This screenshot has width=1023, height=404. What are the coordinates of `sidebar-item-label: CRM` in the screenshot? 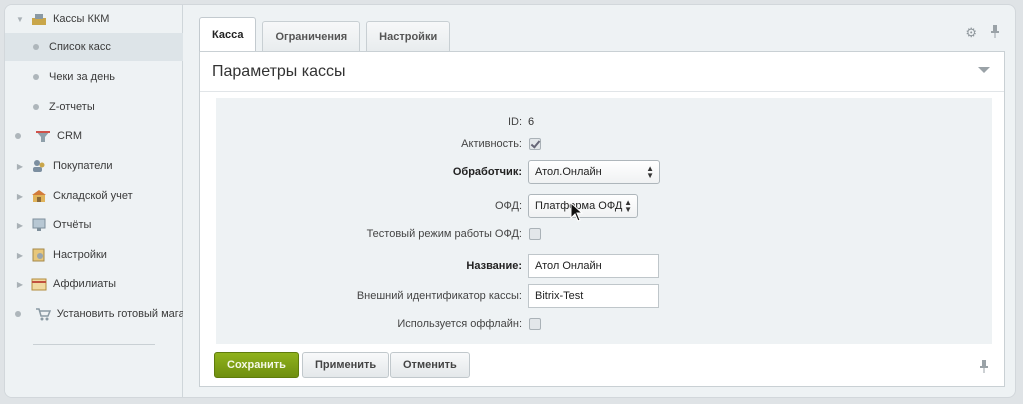 It's located at (70, 136).